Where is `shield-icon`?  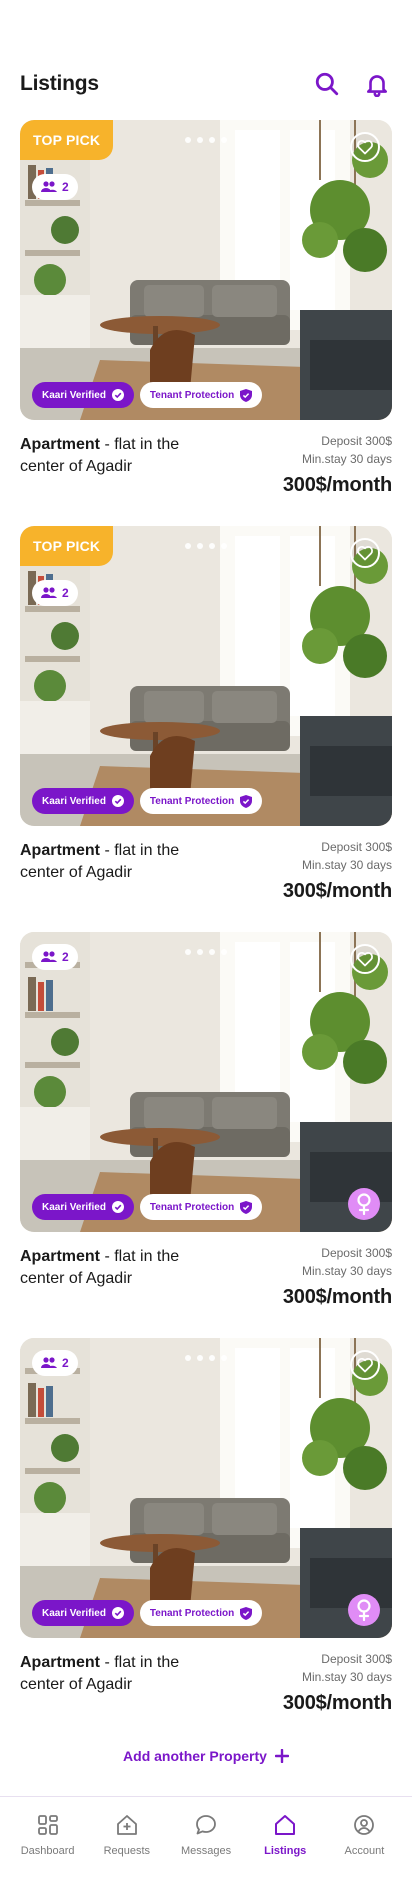
shield-icon is located at coordinates (246, 801).